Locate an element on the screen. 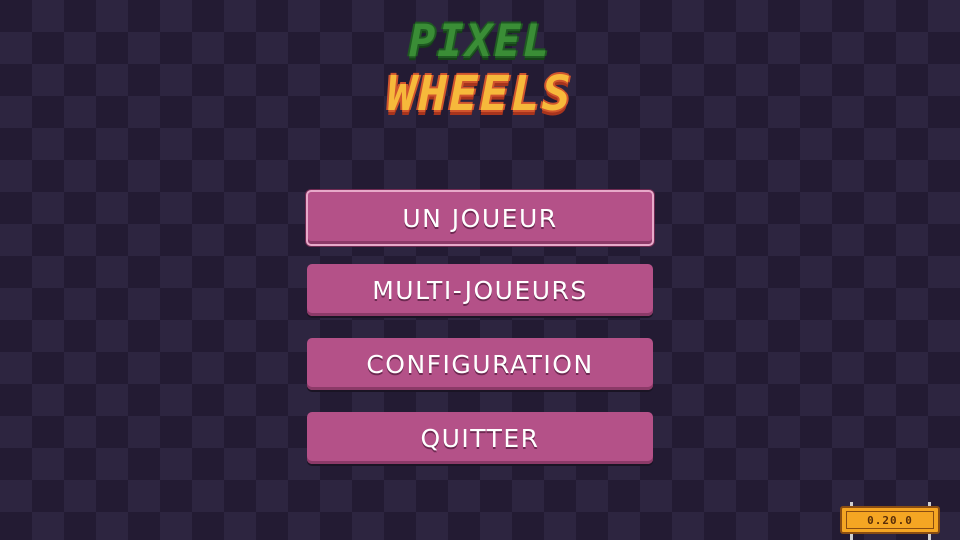 The image size is (960, 540). quit-label: QUITTER is located at coordinates (480, 438).